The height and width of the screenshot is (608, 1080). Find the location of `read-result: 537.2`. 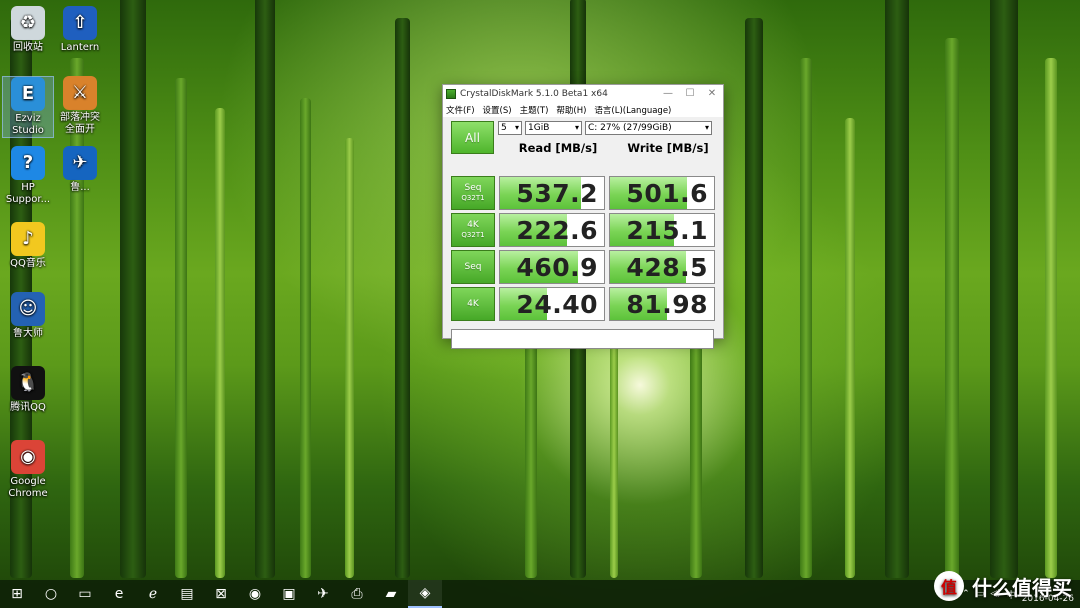

read-result: 537.2 is located at coordinates (552, 193).